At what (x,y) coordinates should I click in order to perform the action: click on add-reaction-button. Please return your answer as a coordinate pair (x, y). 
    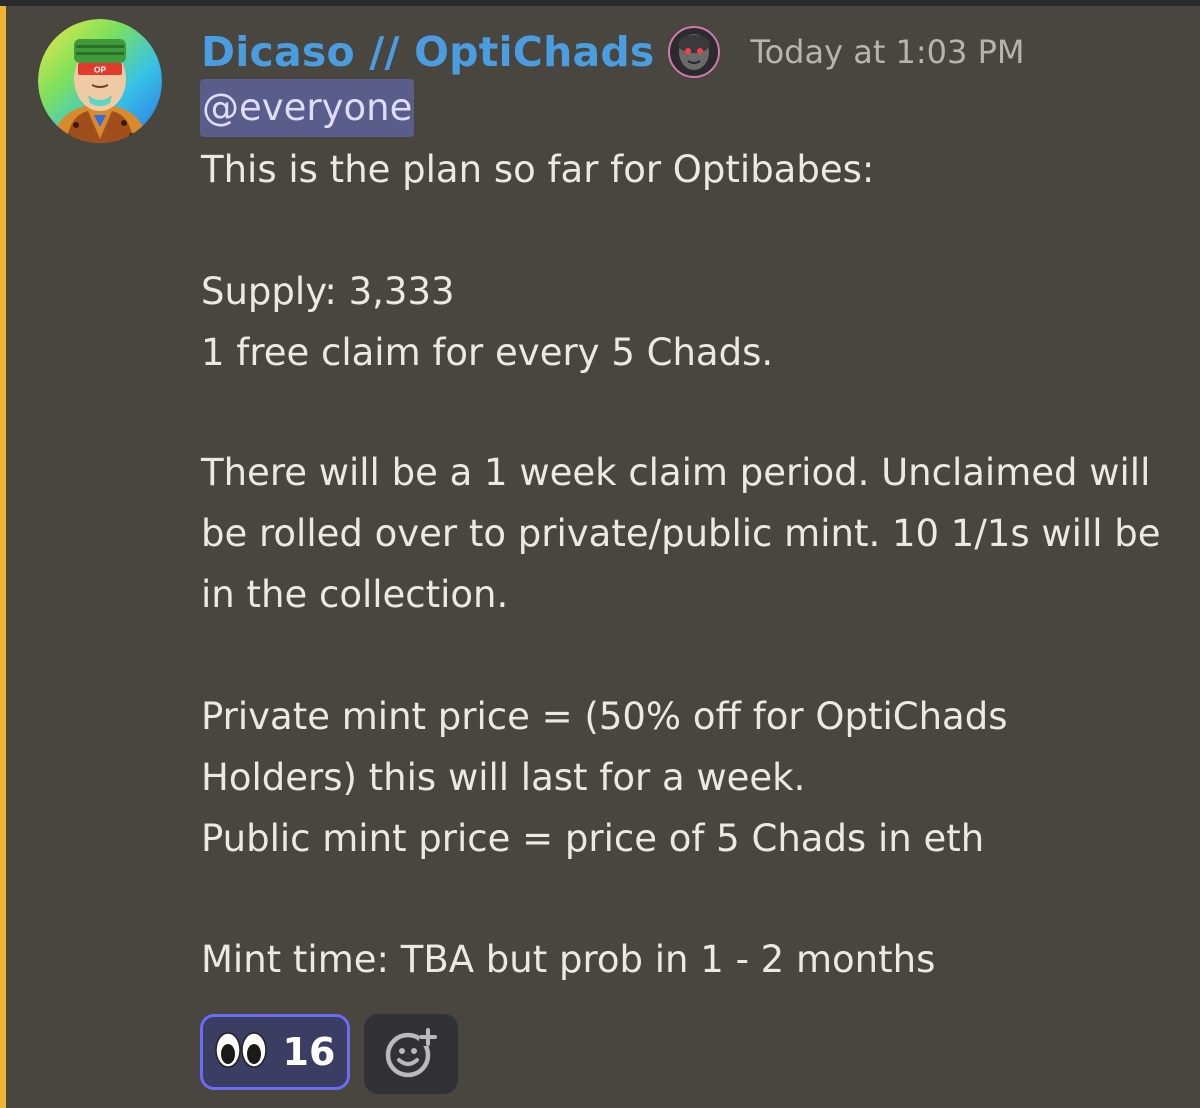
    Looking at the image, I should click on (411, 1054).